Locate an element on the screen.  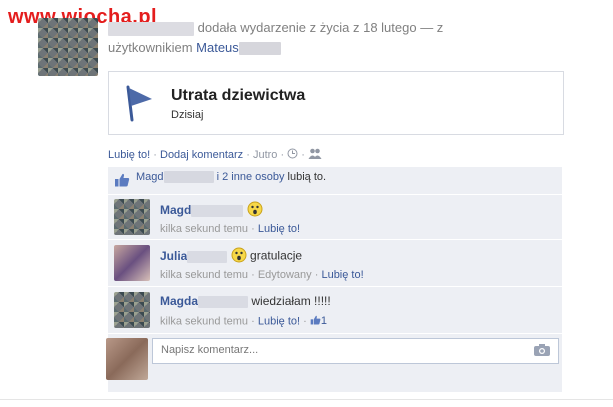
flag-icon is located at coordinates (139, 104).